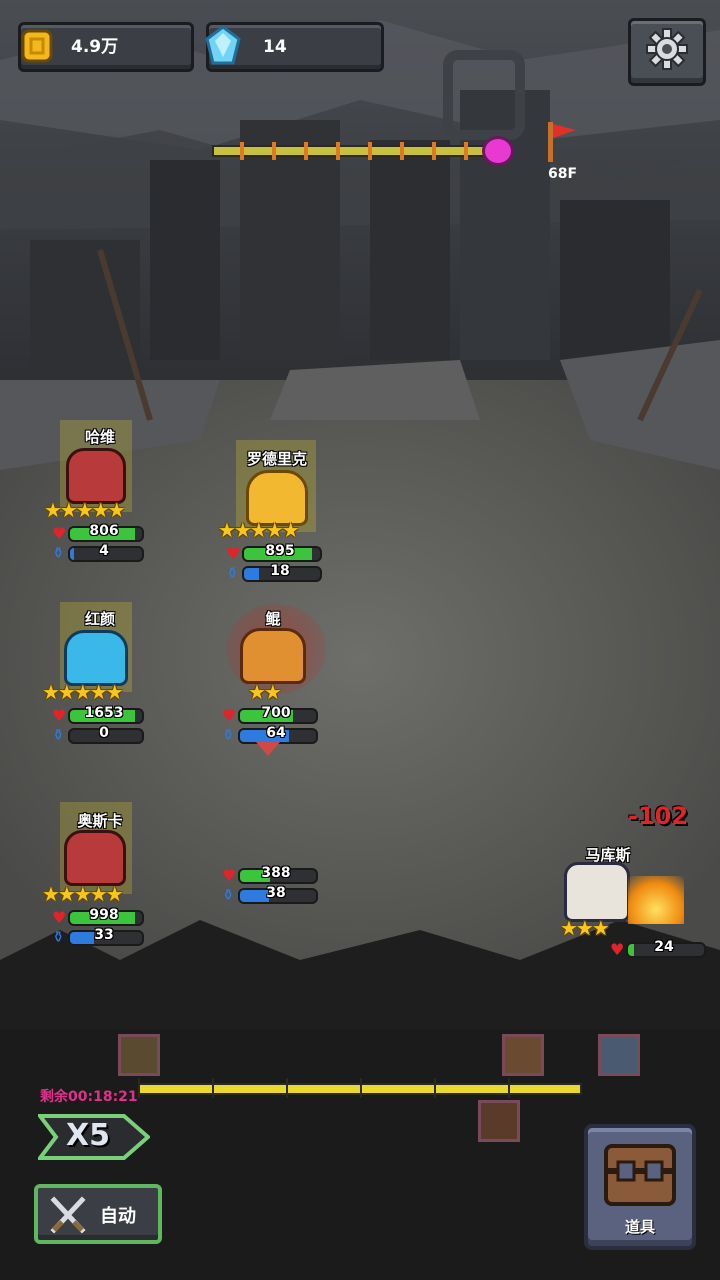 Image resolution: width=720 pixels, height=1280 pixels. I want to click on hero-unit-hongyan: 红颜 ★★★★★ ♥ 1653 ⚱ 0, so click(100, 677).